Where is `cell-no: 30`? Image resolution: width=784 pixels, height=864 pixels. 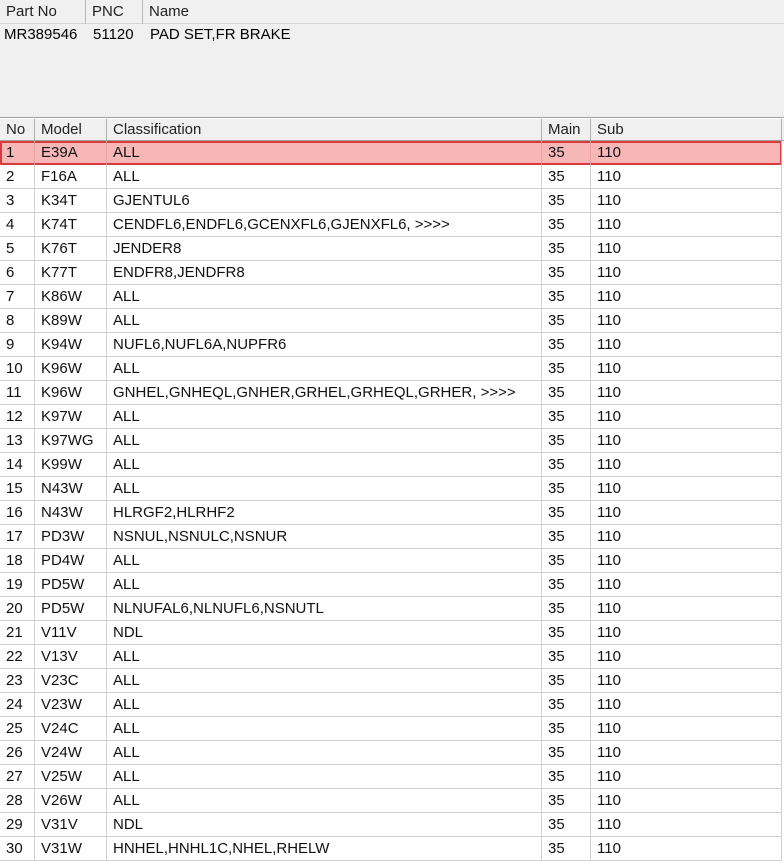
cell-no: 30 is located at coordinates (17, 849).